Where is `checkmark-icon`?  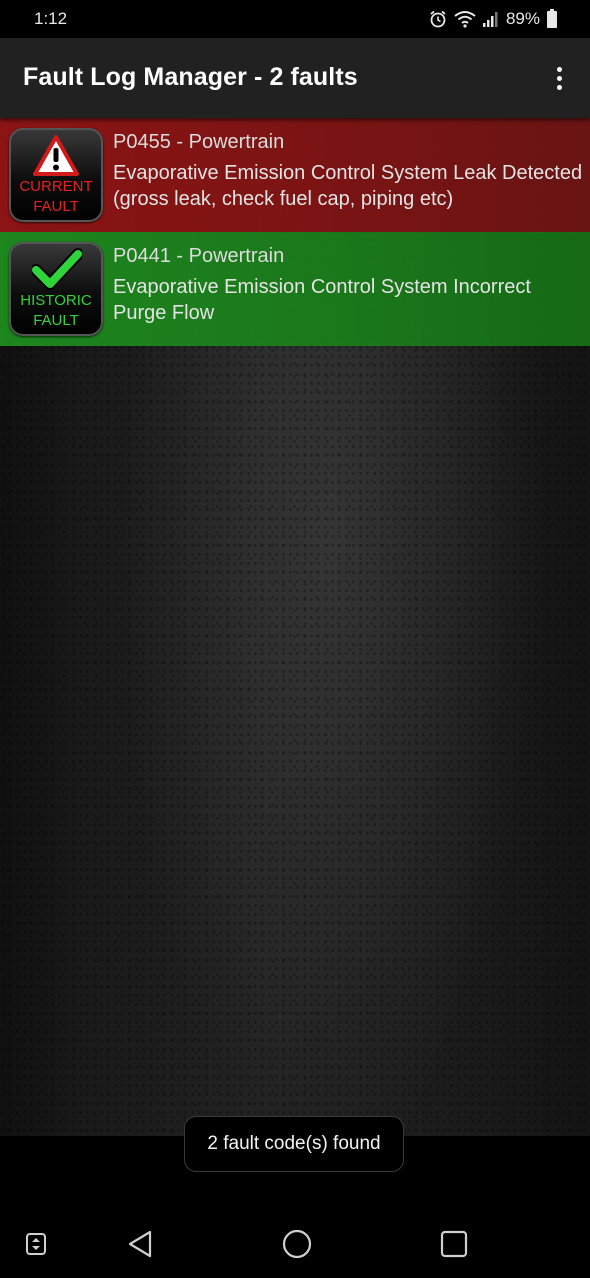
checkmark-icon is located at coordinates (57, 269).